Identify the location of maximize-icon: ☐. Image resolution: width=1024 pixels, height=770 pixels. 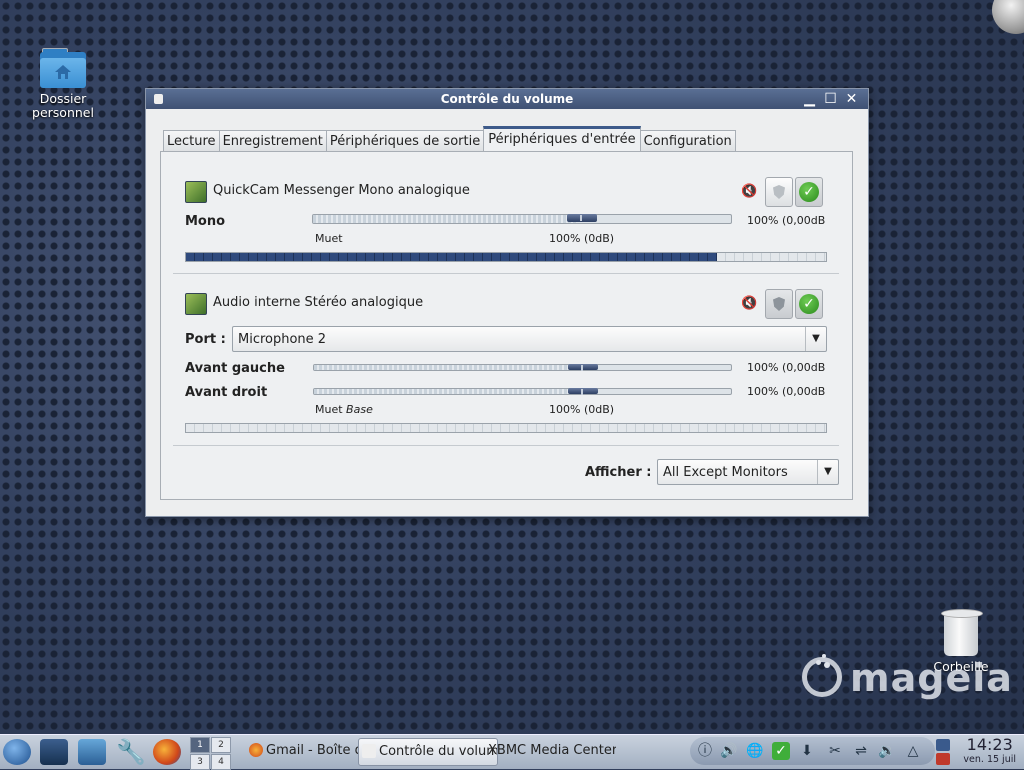
(830, 99).